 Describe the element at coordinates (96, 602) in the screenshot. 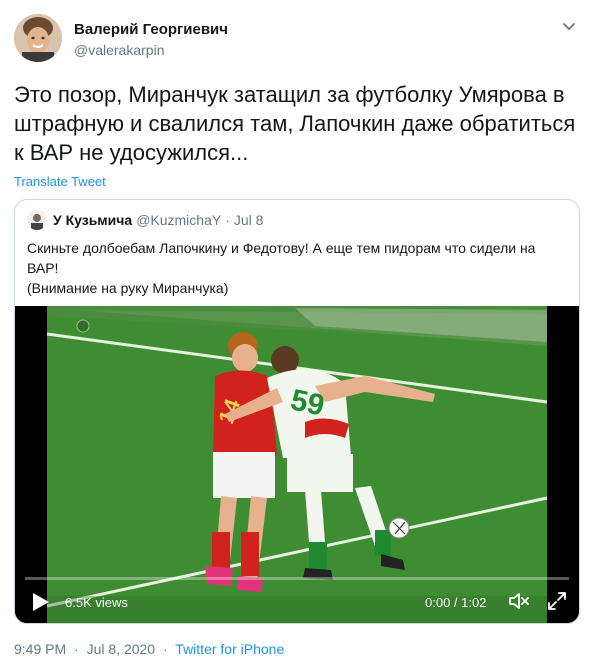

I see `video-views: 6.5K views` at that location.